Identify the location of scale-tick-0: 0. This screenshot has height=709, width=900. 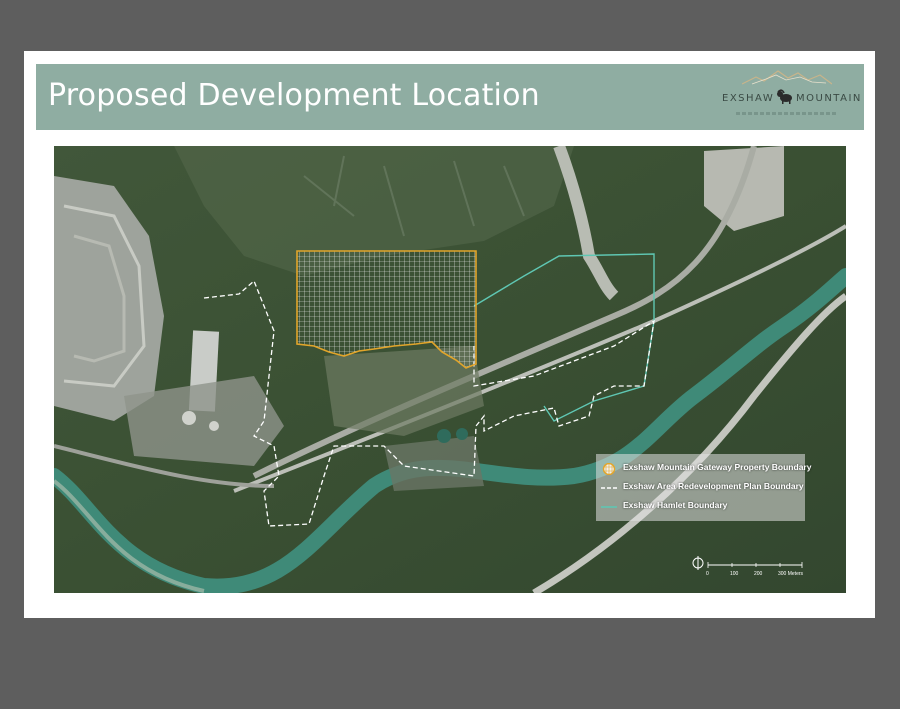
(707, 574).